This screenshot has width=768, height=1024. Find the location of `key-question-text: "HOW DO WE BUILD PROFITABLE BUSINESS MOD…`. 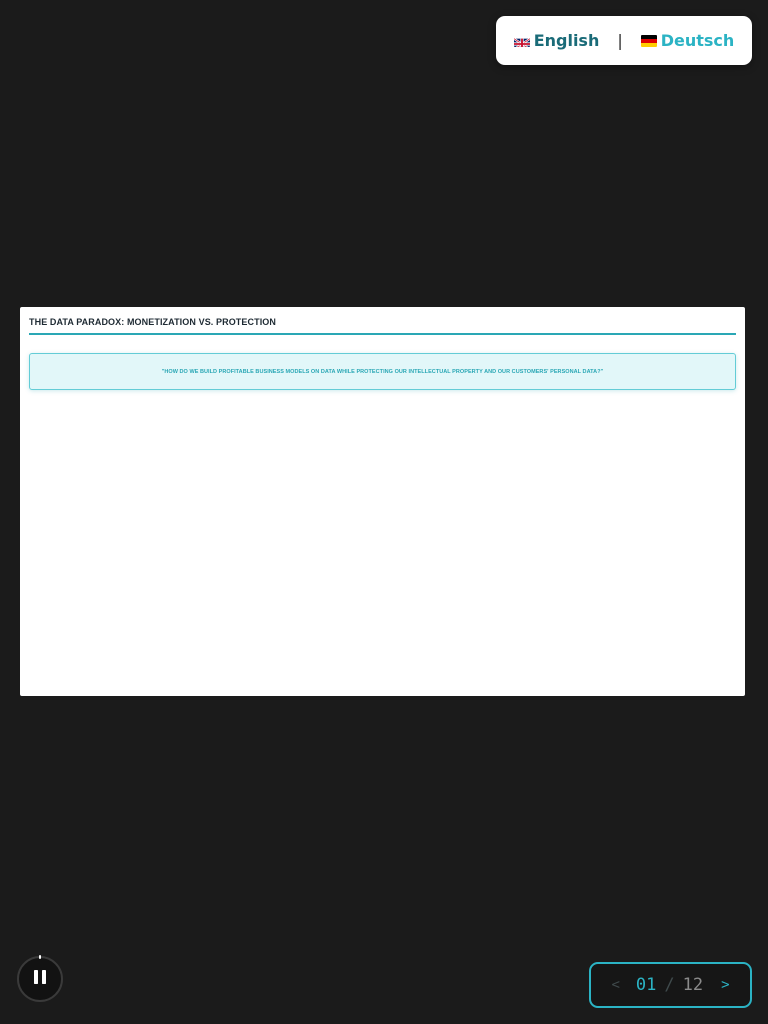

key-question-text: "HOW DO WE BUILD PROFITABLE BUSINESS MOD… is located at coordinates (382, 371).